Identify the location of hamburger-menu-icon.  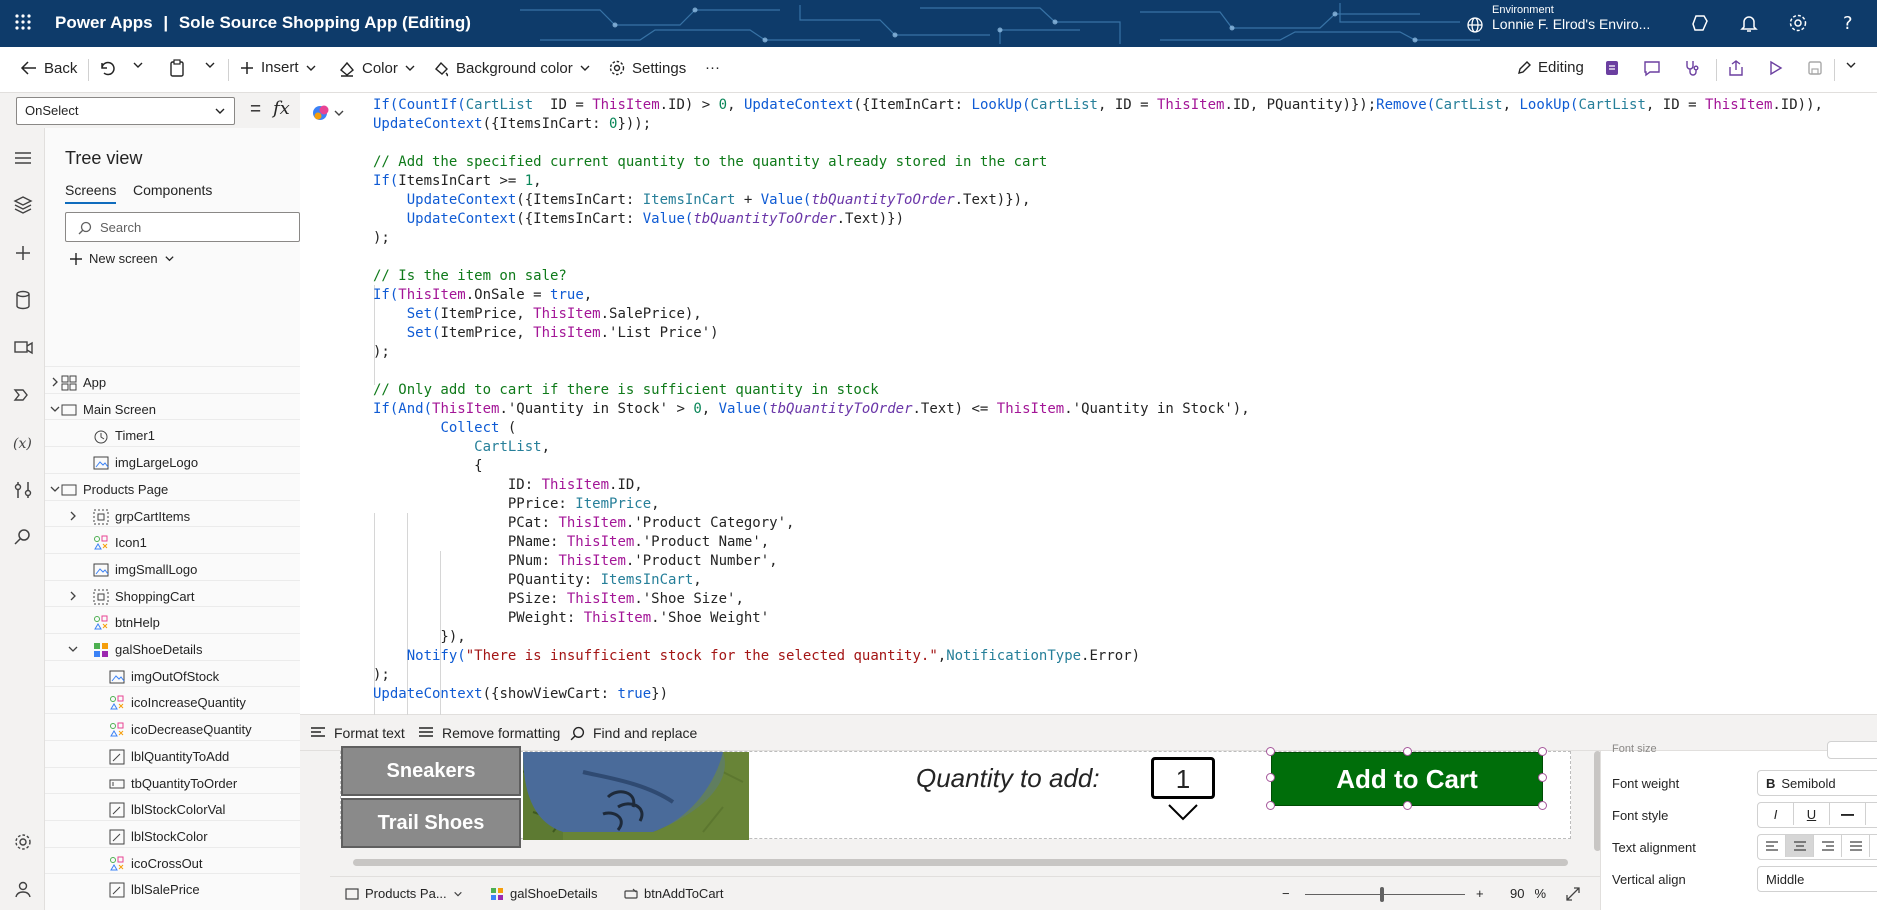
(23, 158).